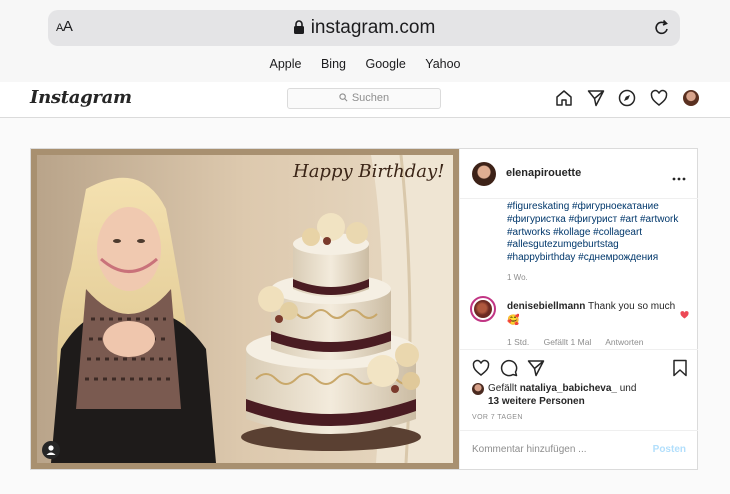 The height and width of the screenshot is (494, 730). Describe the element at coordinates (442, 64) in the screenshot. I see `favorite-link-yahoo: Yahoo` at that location.